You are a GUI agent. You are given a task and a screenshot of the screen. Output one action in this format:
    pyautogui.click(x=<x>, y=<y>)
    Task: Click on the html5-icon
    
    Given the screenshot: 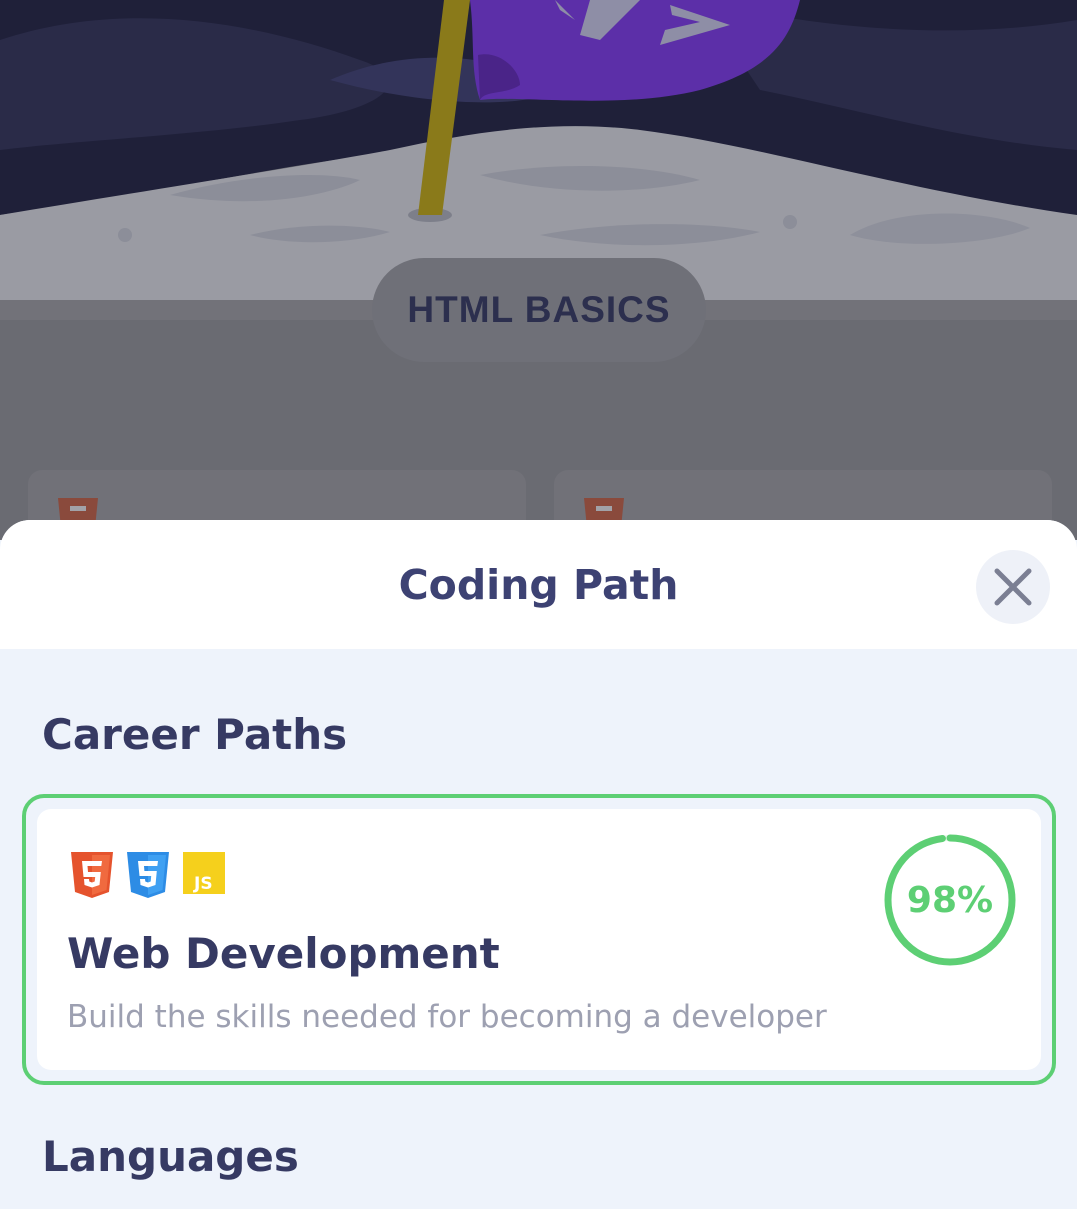 What is the action you would take?
    pyautogui.click(x=92, y=875)
    